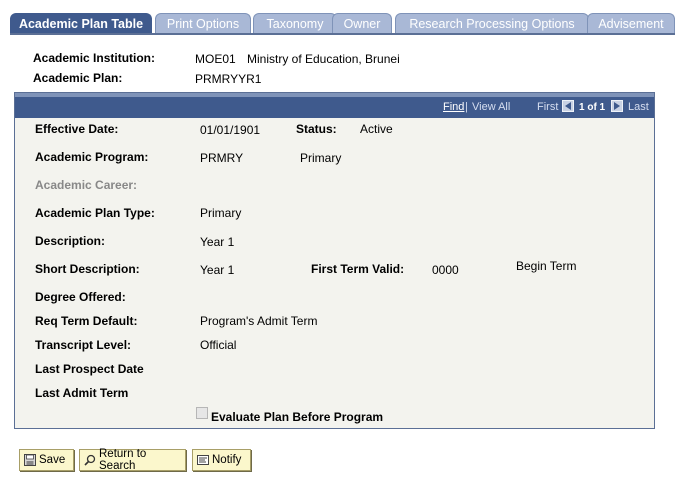 This screenshot has height=483, width=686. What do you see at coordinates (316, 129) in the screenshot?
I see `status-label: Status:` at bounding box center [316, 129].